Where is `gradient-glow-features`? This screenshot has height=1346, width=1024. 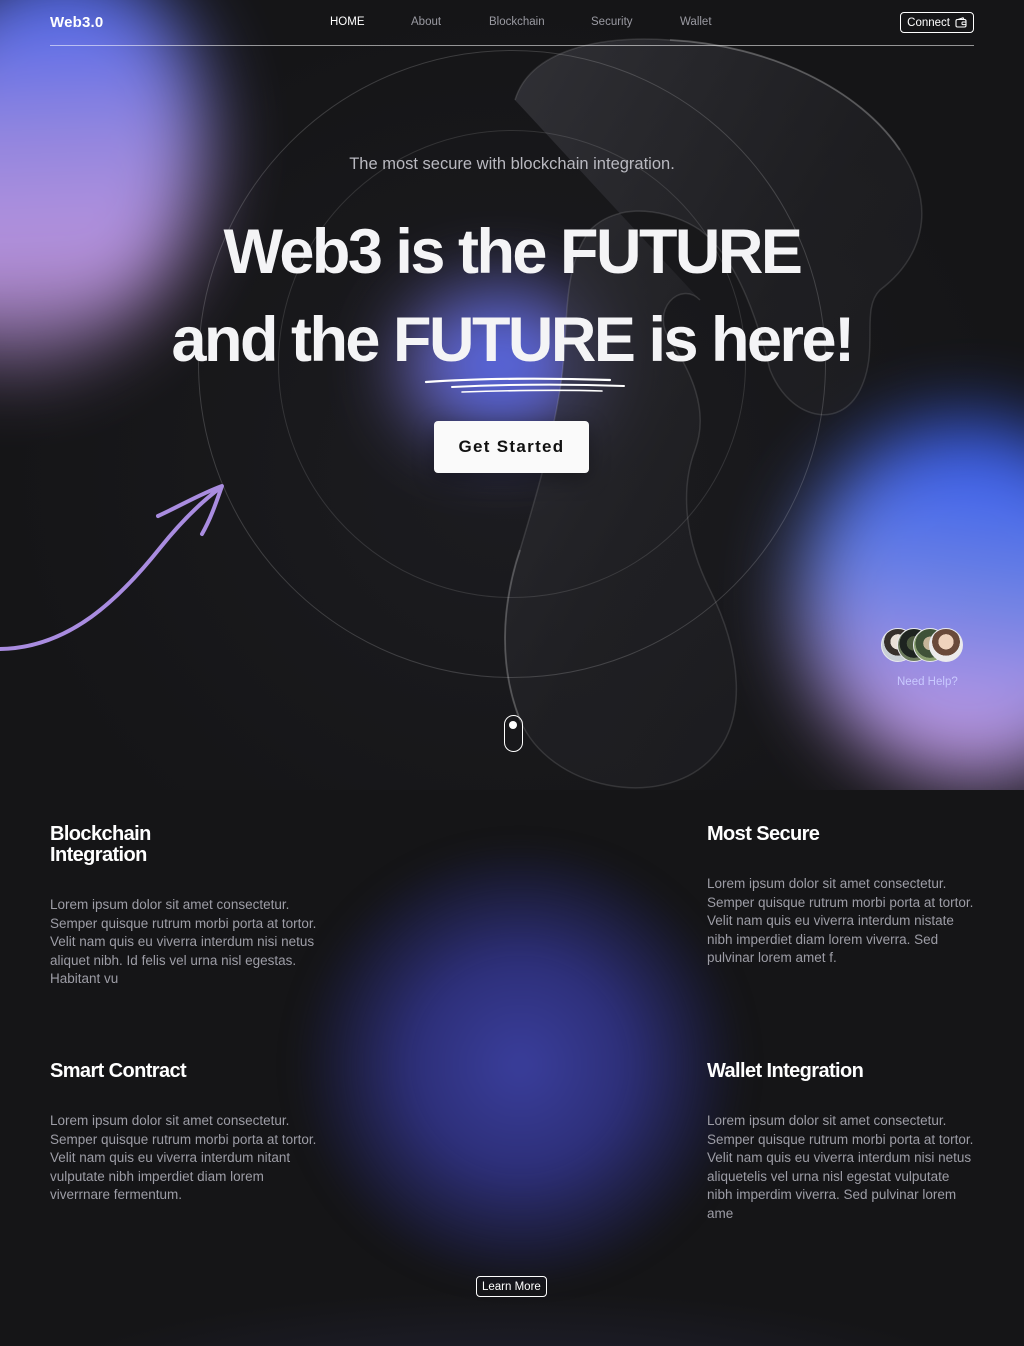 gradient-glow-features is located at coordinates (520, 1065).